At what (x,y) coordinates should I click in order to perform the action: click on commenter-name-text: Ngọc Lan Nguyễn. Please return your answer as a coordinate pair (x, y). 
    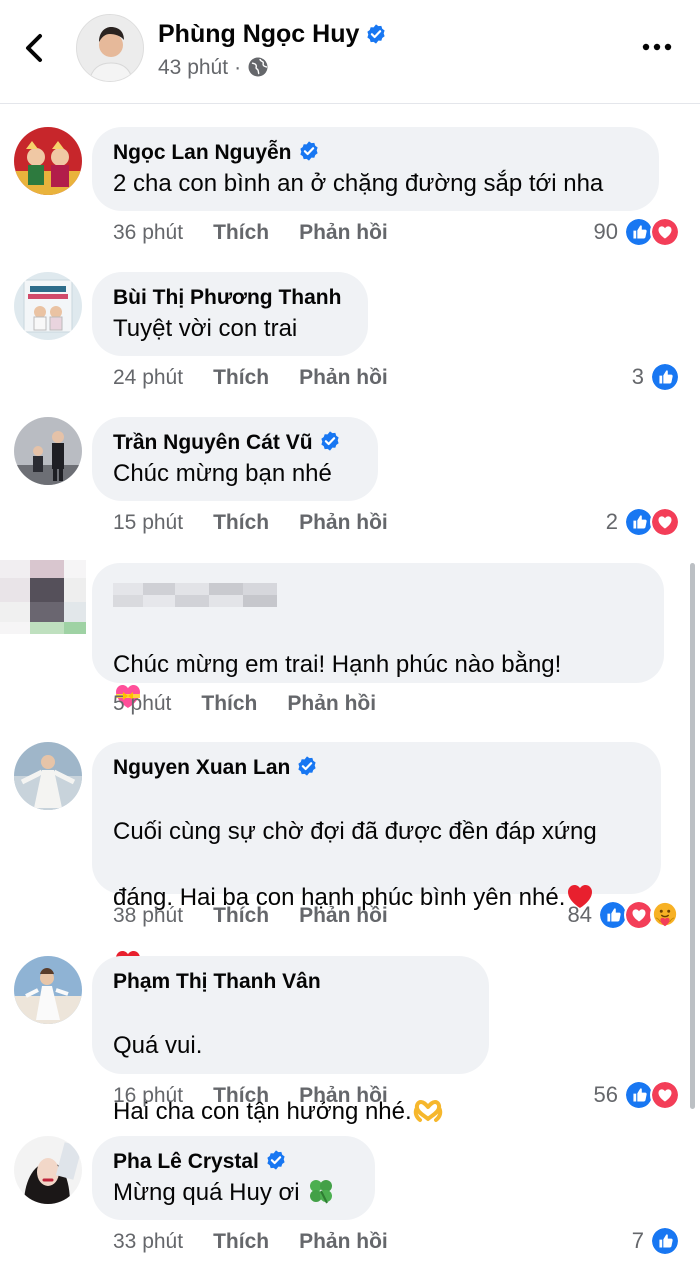
    Looking at the image, I should click on (202, 152).